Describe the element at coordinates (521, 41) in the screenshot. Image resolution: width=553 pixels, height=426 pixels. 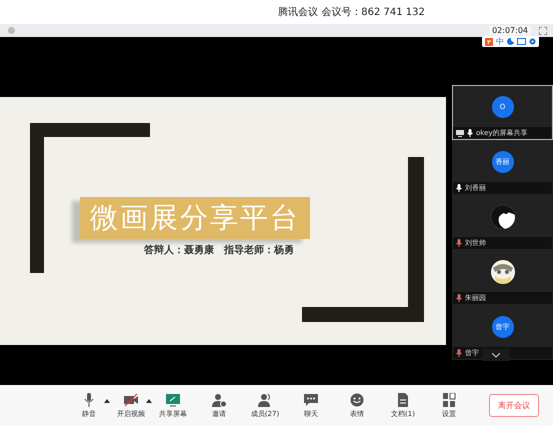
I see `keyboard-icon` at that location.